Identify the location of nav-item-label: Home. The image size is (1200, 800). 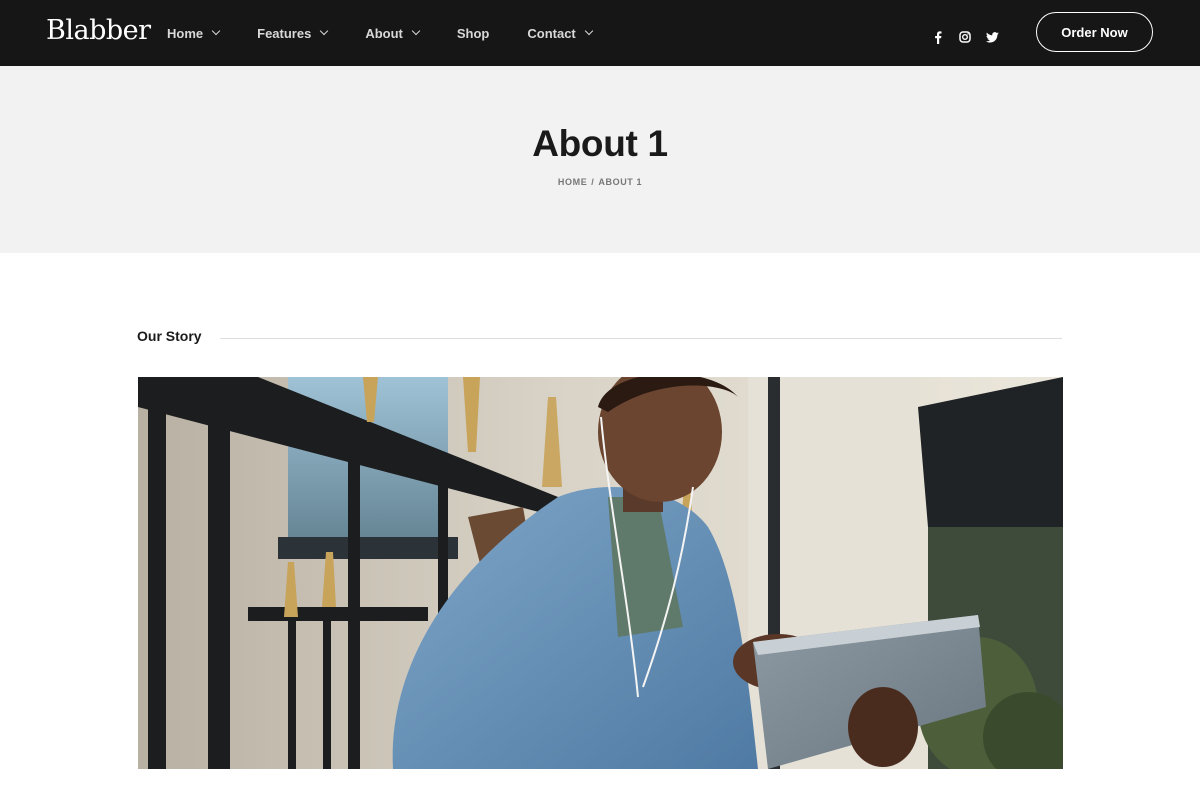
(185, 33).